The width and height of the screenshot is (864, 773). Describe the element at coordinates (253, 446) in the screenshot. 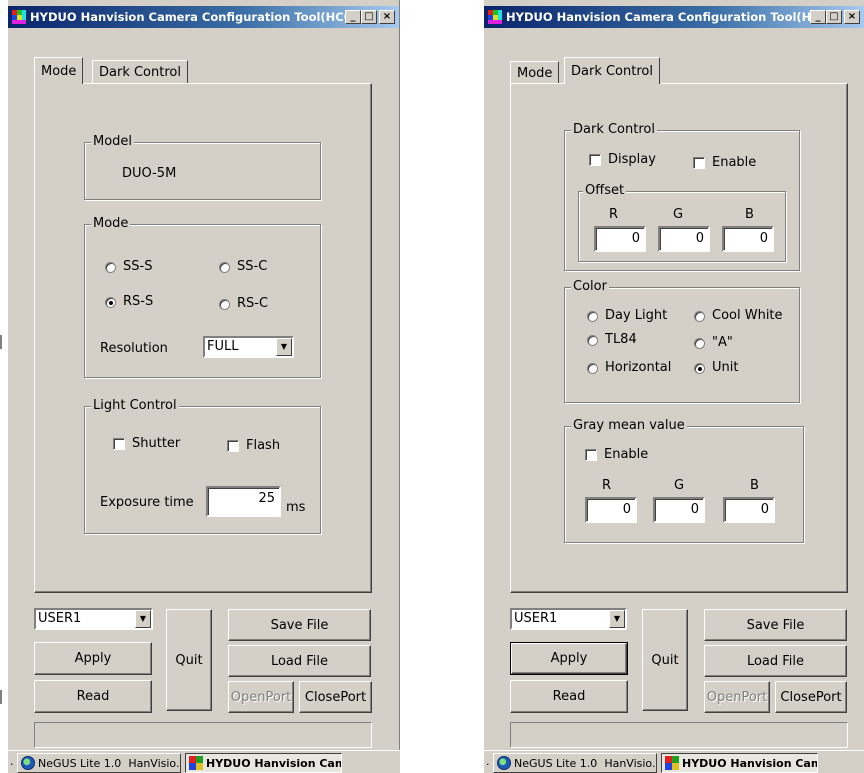

I see `flash-checkbox: Flash` at that location.